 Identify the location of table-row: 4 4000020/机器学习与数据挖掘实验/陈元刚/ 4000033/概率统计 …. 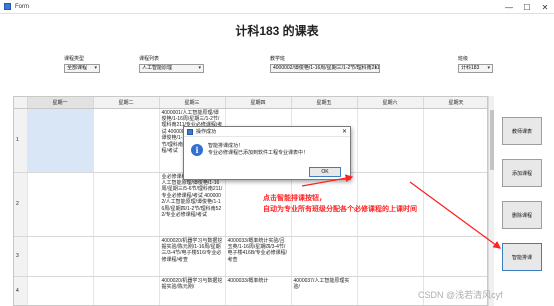
(250, 290).